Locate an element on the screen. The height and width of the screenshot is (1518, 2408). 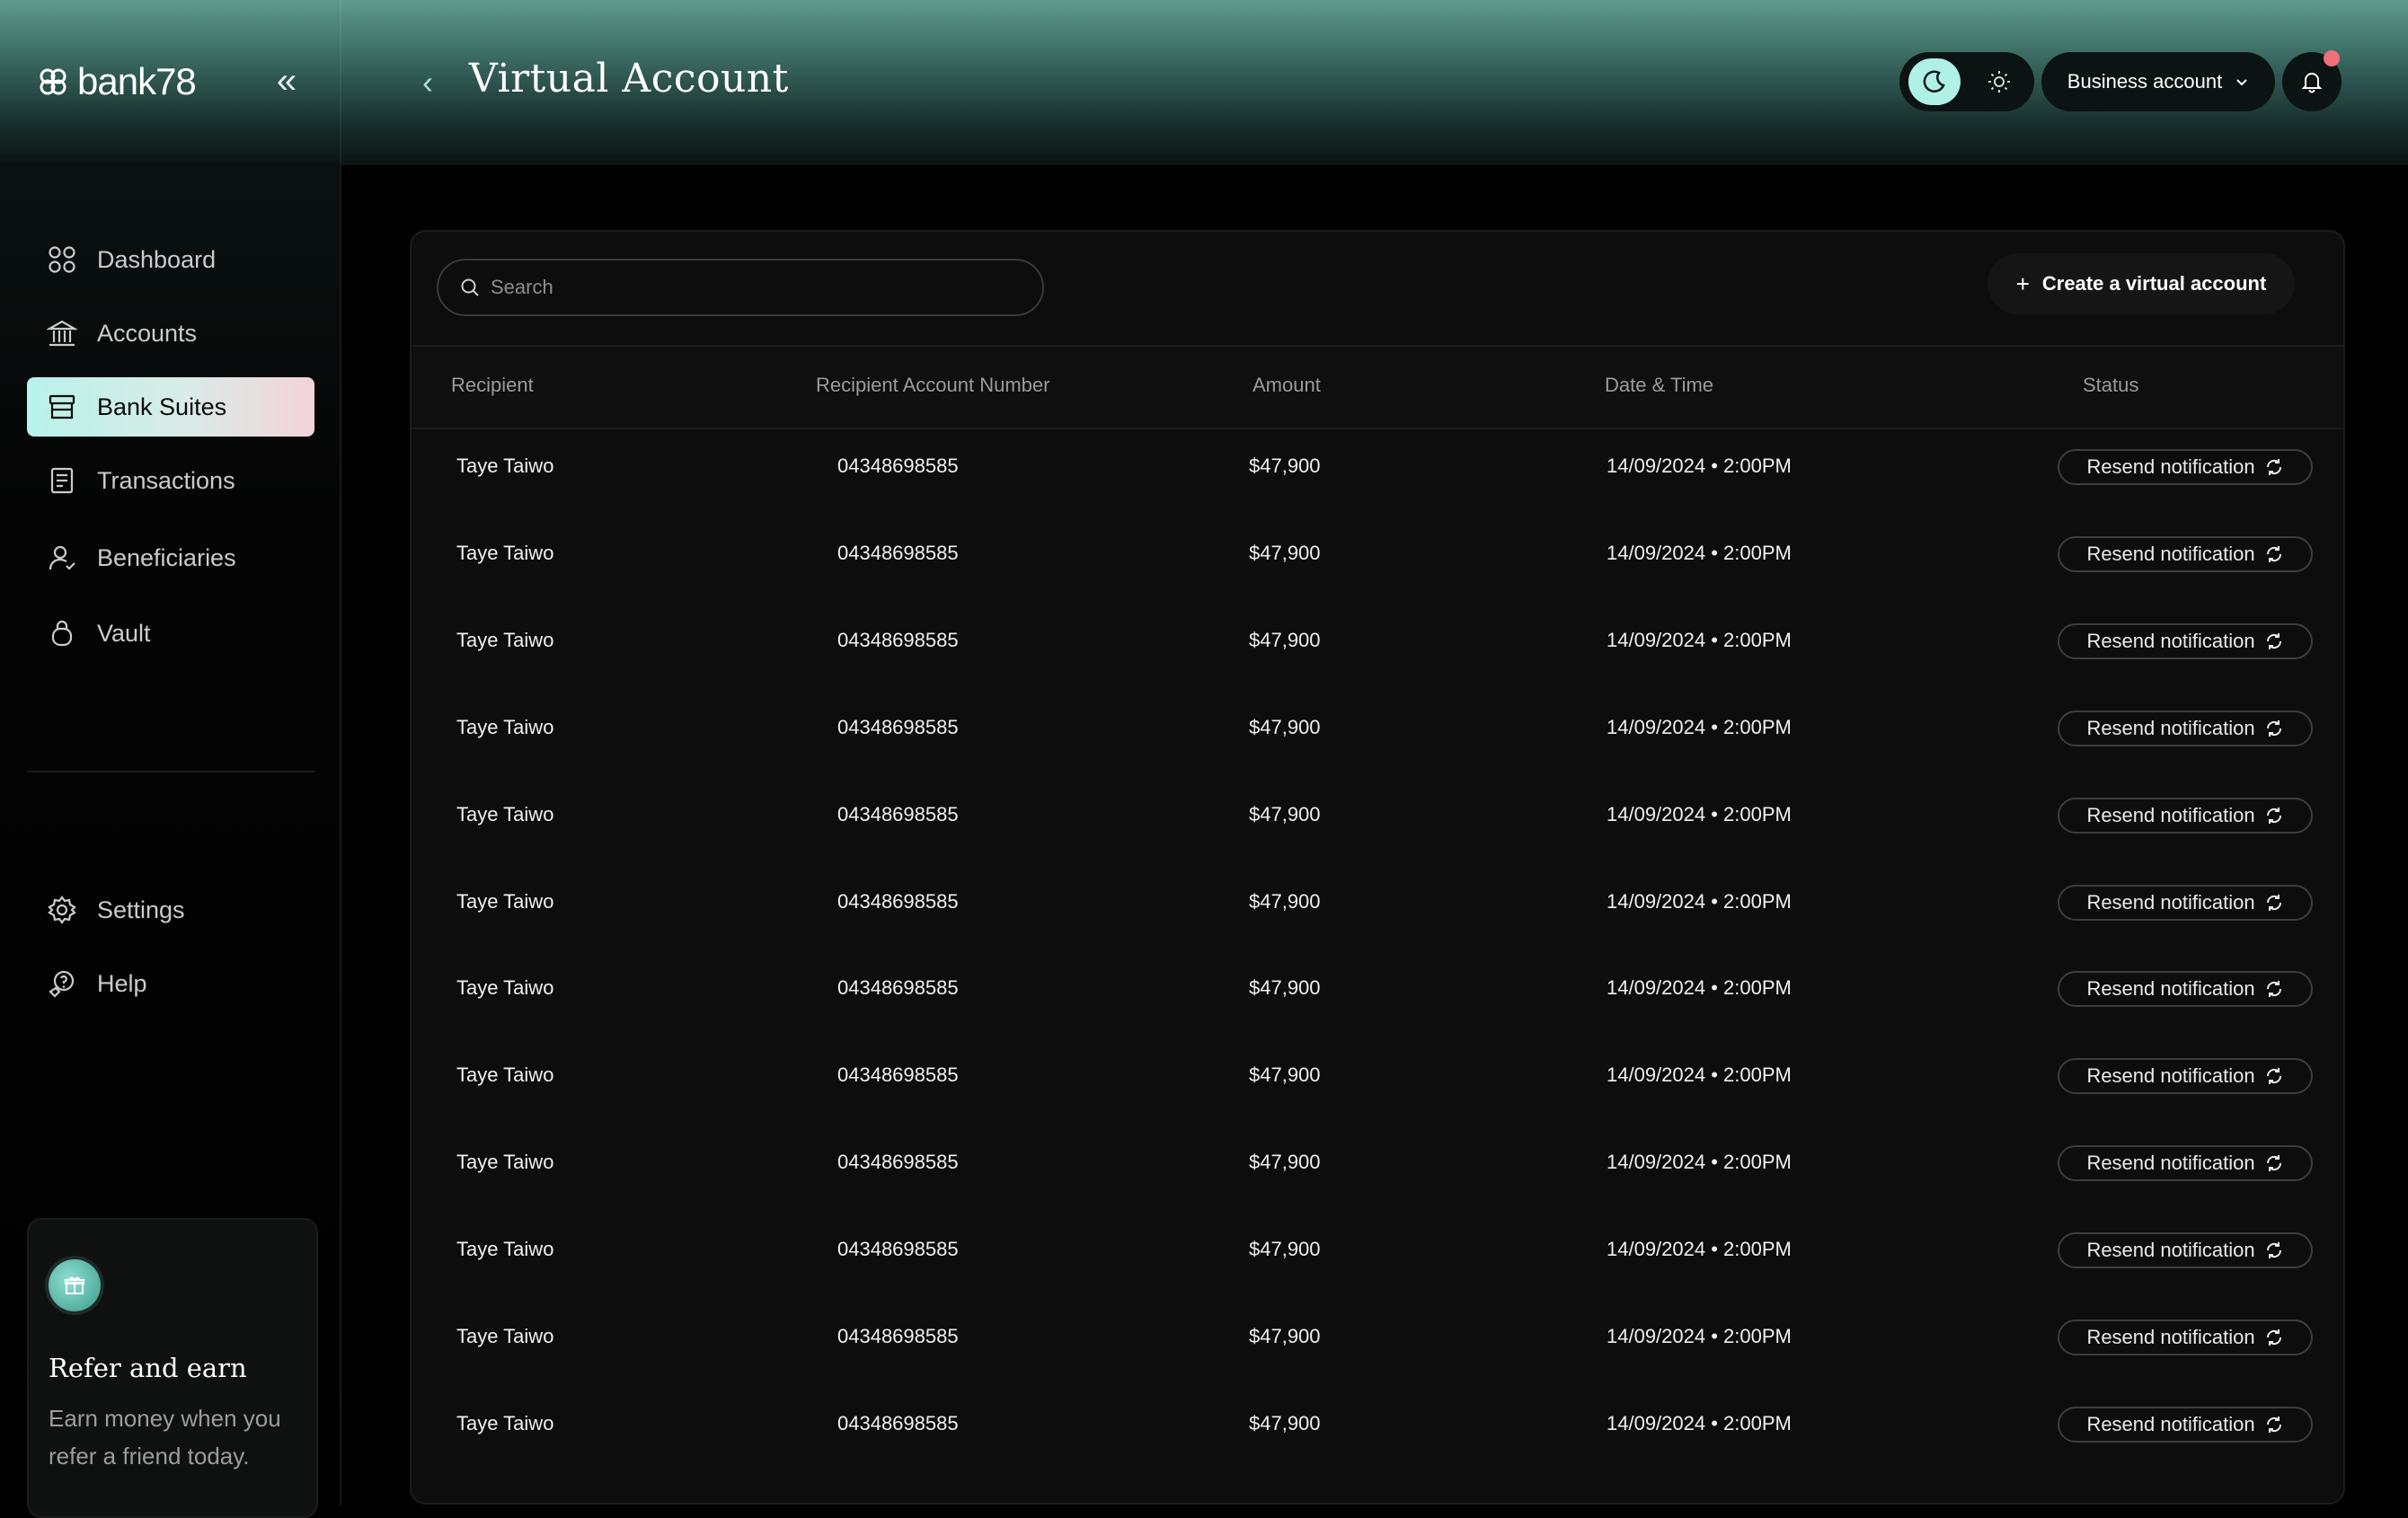
dashboard-icon is located at coordinates (62, 259).